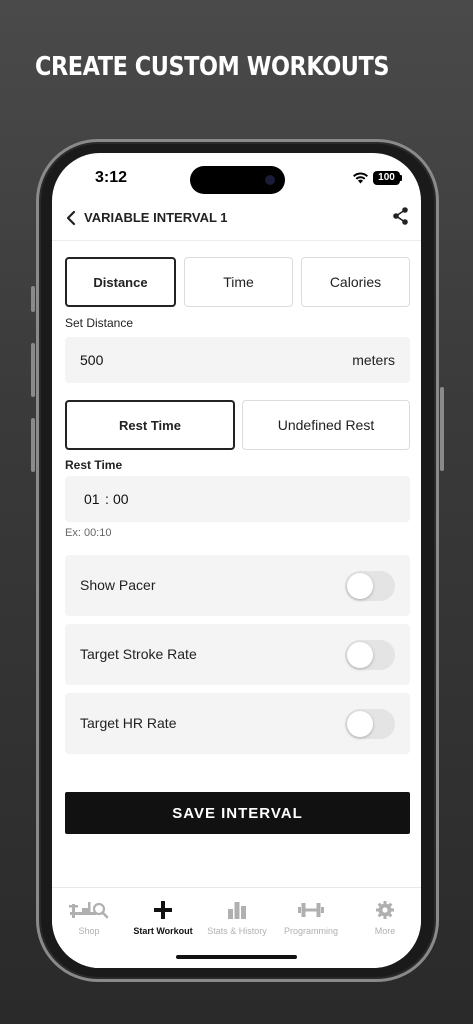 The height and width of the screenshot is (1024, 473). I want to click on headline: CREATE CUSTOM WORKOUTS, so click(212, 67).